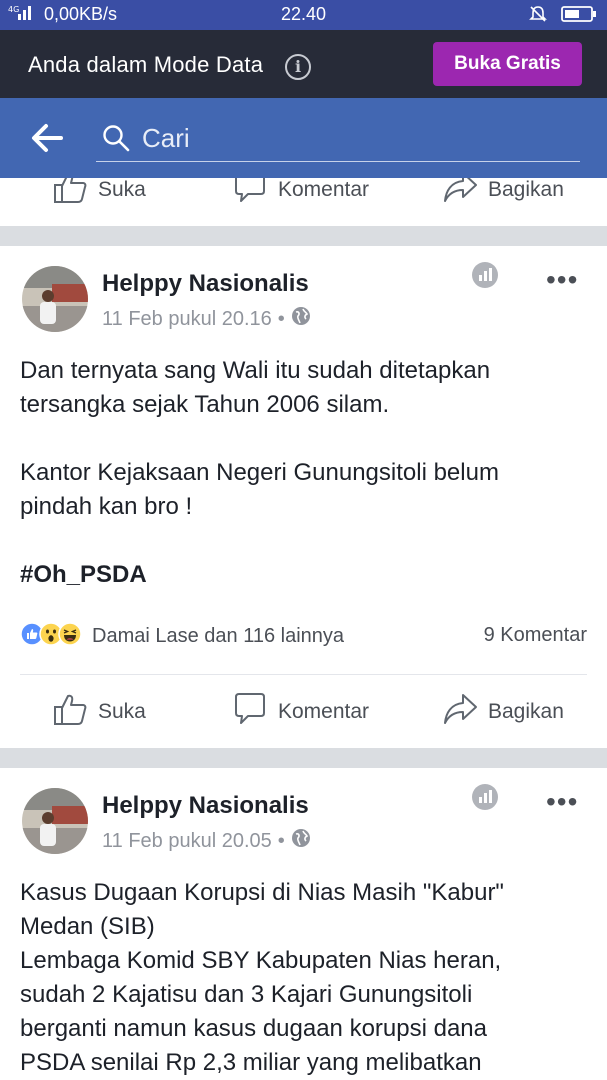  What do you see at coordinates (538, 16) in the screenshot?
I see `bell-muted-icon` at bounding box center [538, 16].